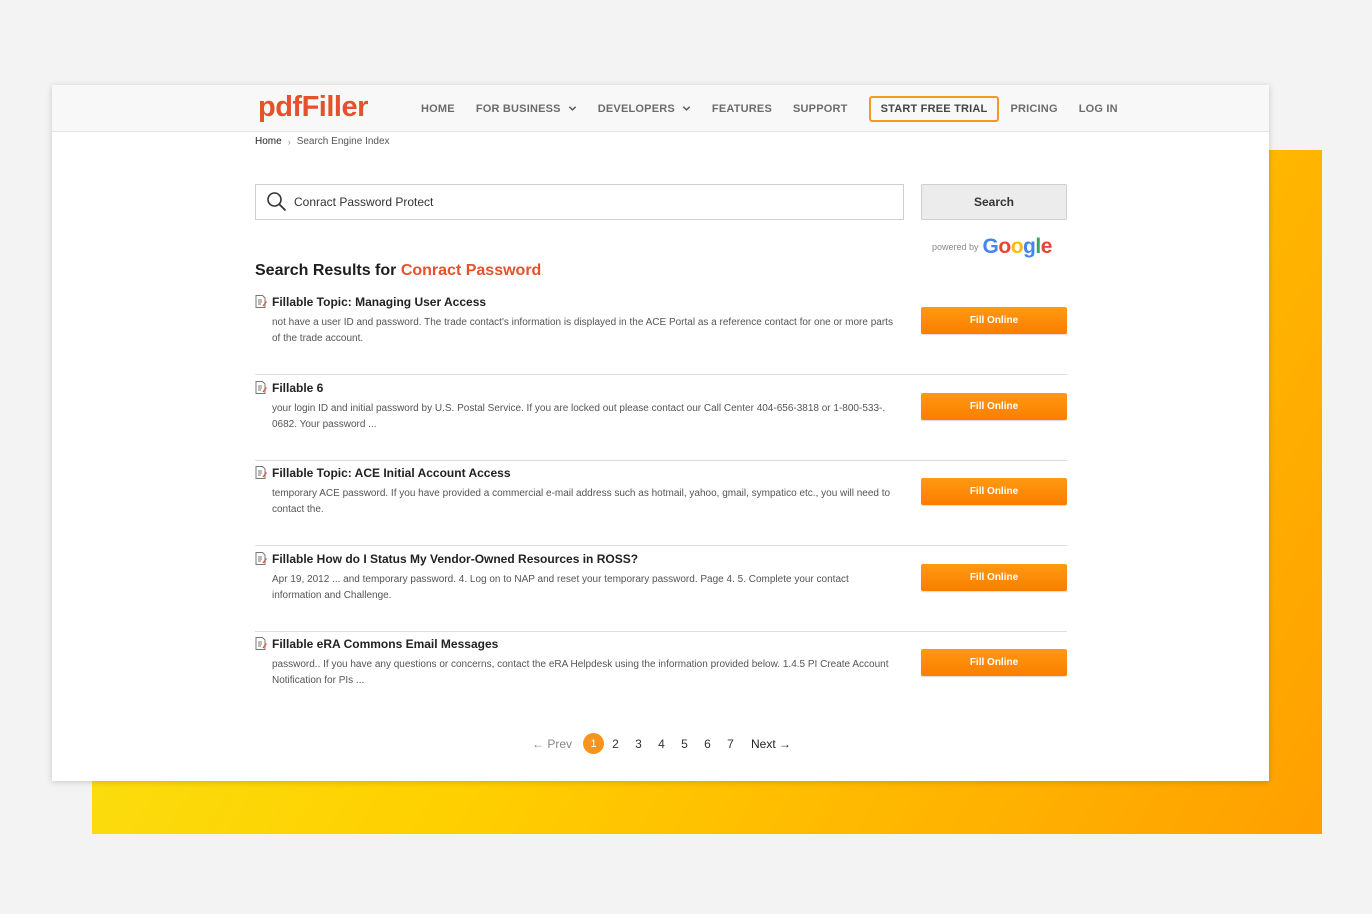  I want to click on breadcrumb: Home › Search Engine Index, so click(322, 141).